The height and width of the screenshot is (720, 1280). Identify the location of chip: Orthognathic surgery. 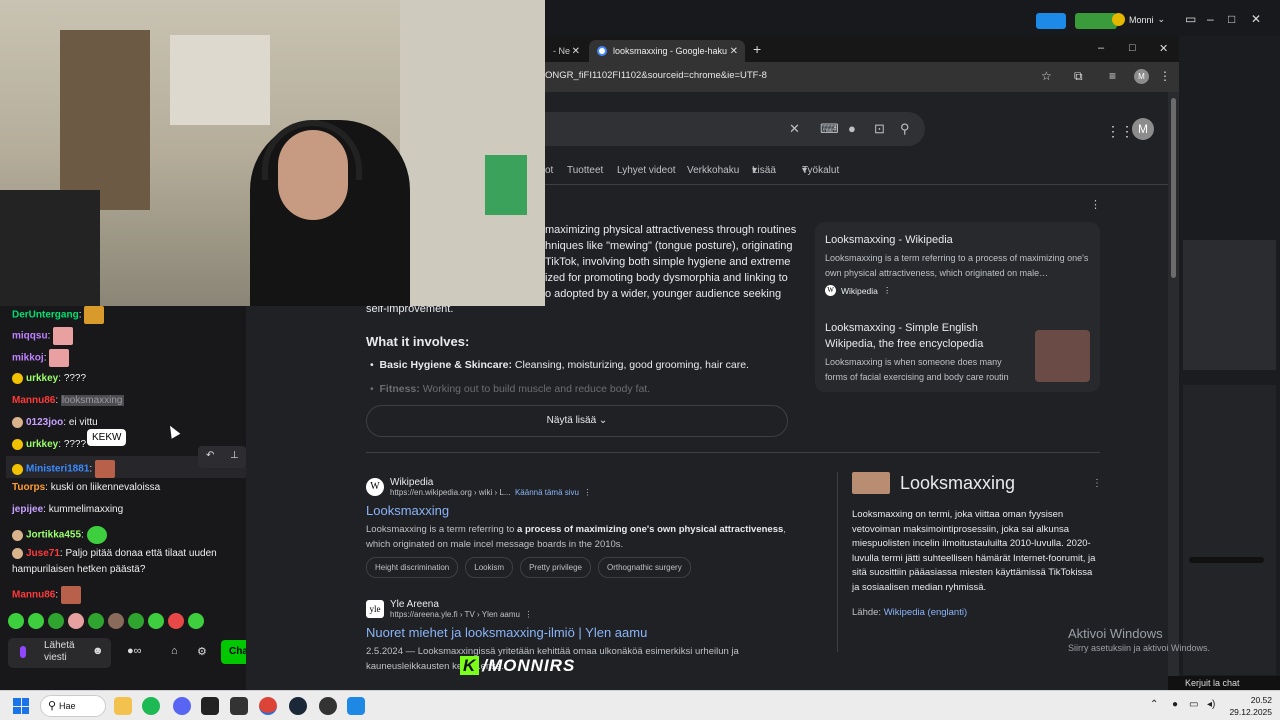
(644, 567).